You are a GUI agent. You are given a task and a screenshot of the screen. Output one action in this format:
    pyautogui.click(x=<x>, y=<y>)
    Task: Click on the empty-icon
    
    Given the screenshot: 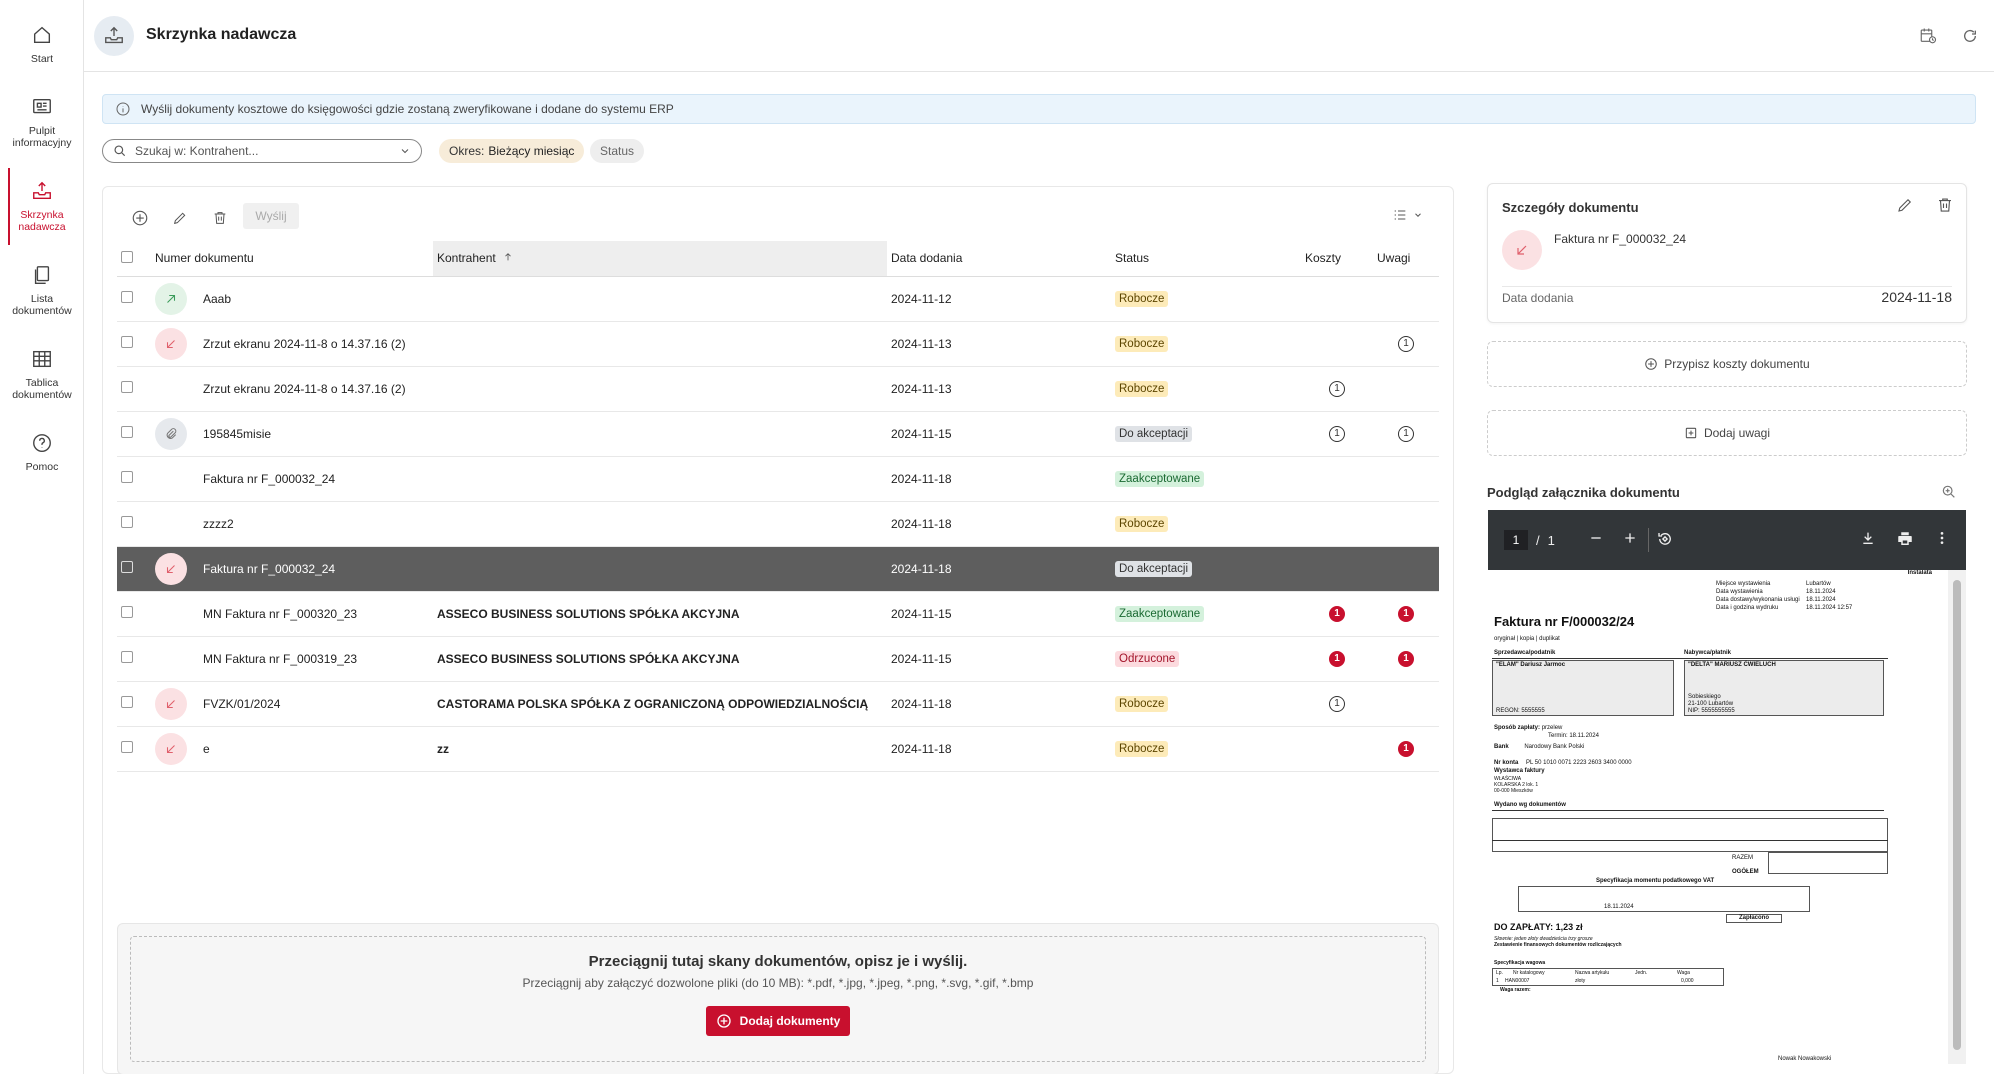 What is the action you would take?
    pyautogui.click(x=171, y=387)
    